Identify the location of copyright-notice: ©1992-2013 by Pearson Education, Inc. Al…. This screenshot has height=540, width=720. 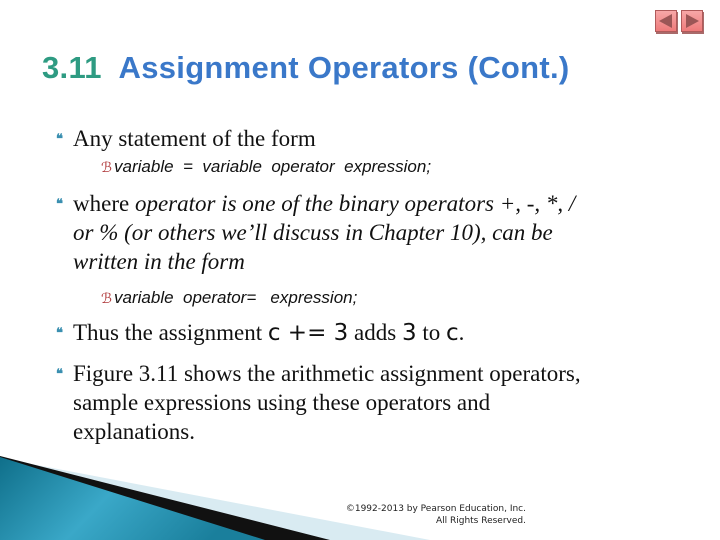
(436, 515).